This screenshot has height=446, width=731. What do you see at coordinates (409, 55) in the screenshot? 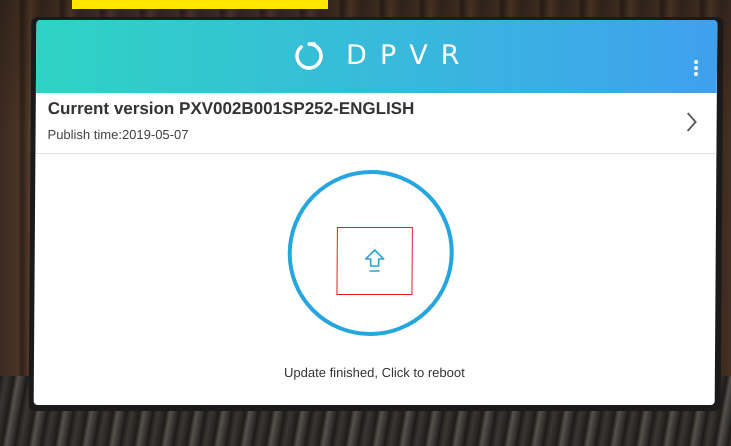
I see `brand-name: DPVR` at bounding box center [409, 55].